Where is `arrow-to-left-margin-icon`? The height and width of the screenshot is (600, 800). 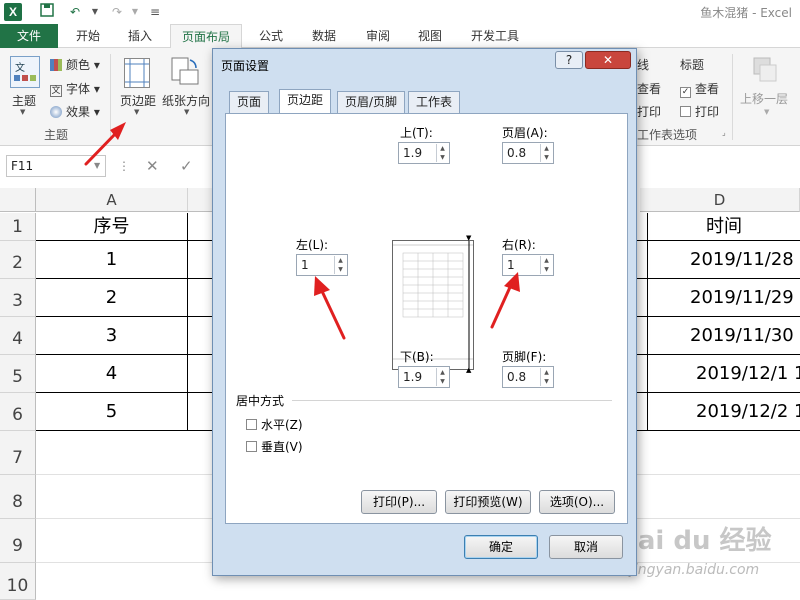
arrow-to-left-margin-icon is located at coordinates (330, 308).